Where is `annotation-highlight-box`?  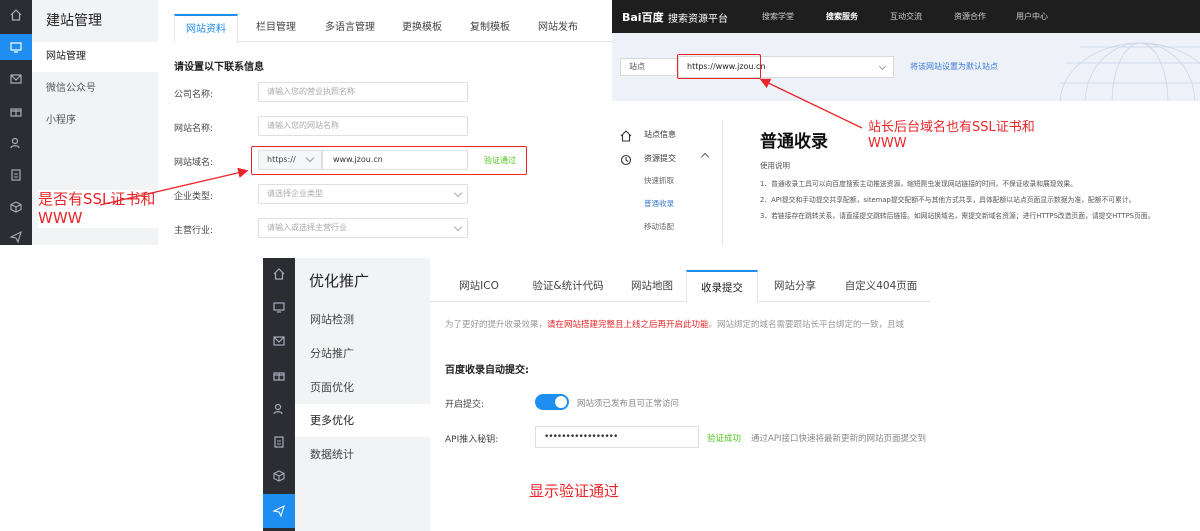 annotation-highlight-box is located at coordinates (719, 66).